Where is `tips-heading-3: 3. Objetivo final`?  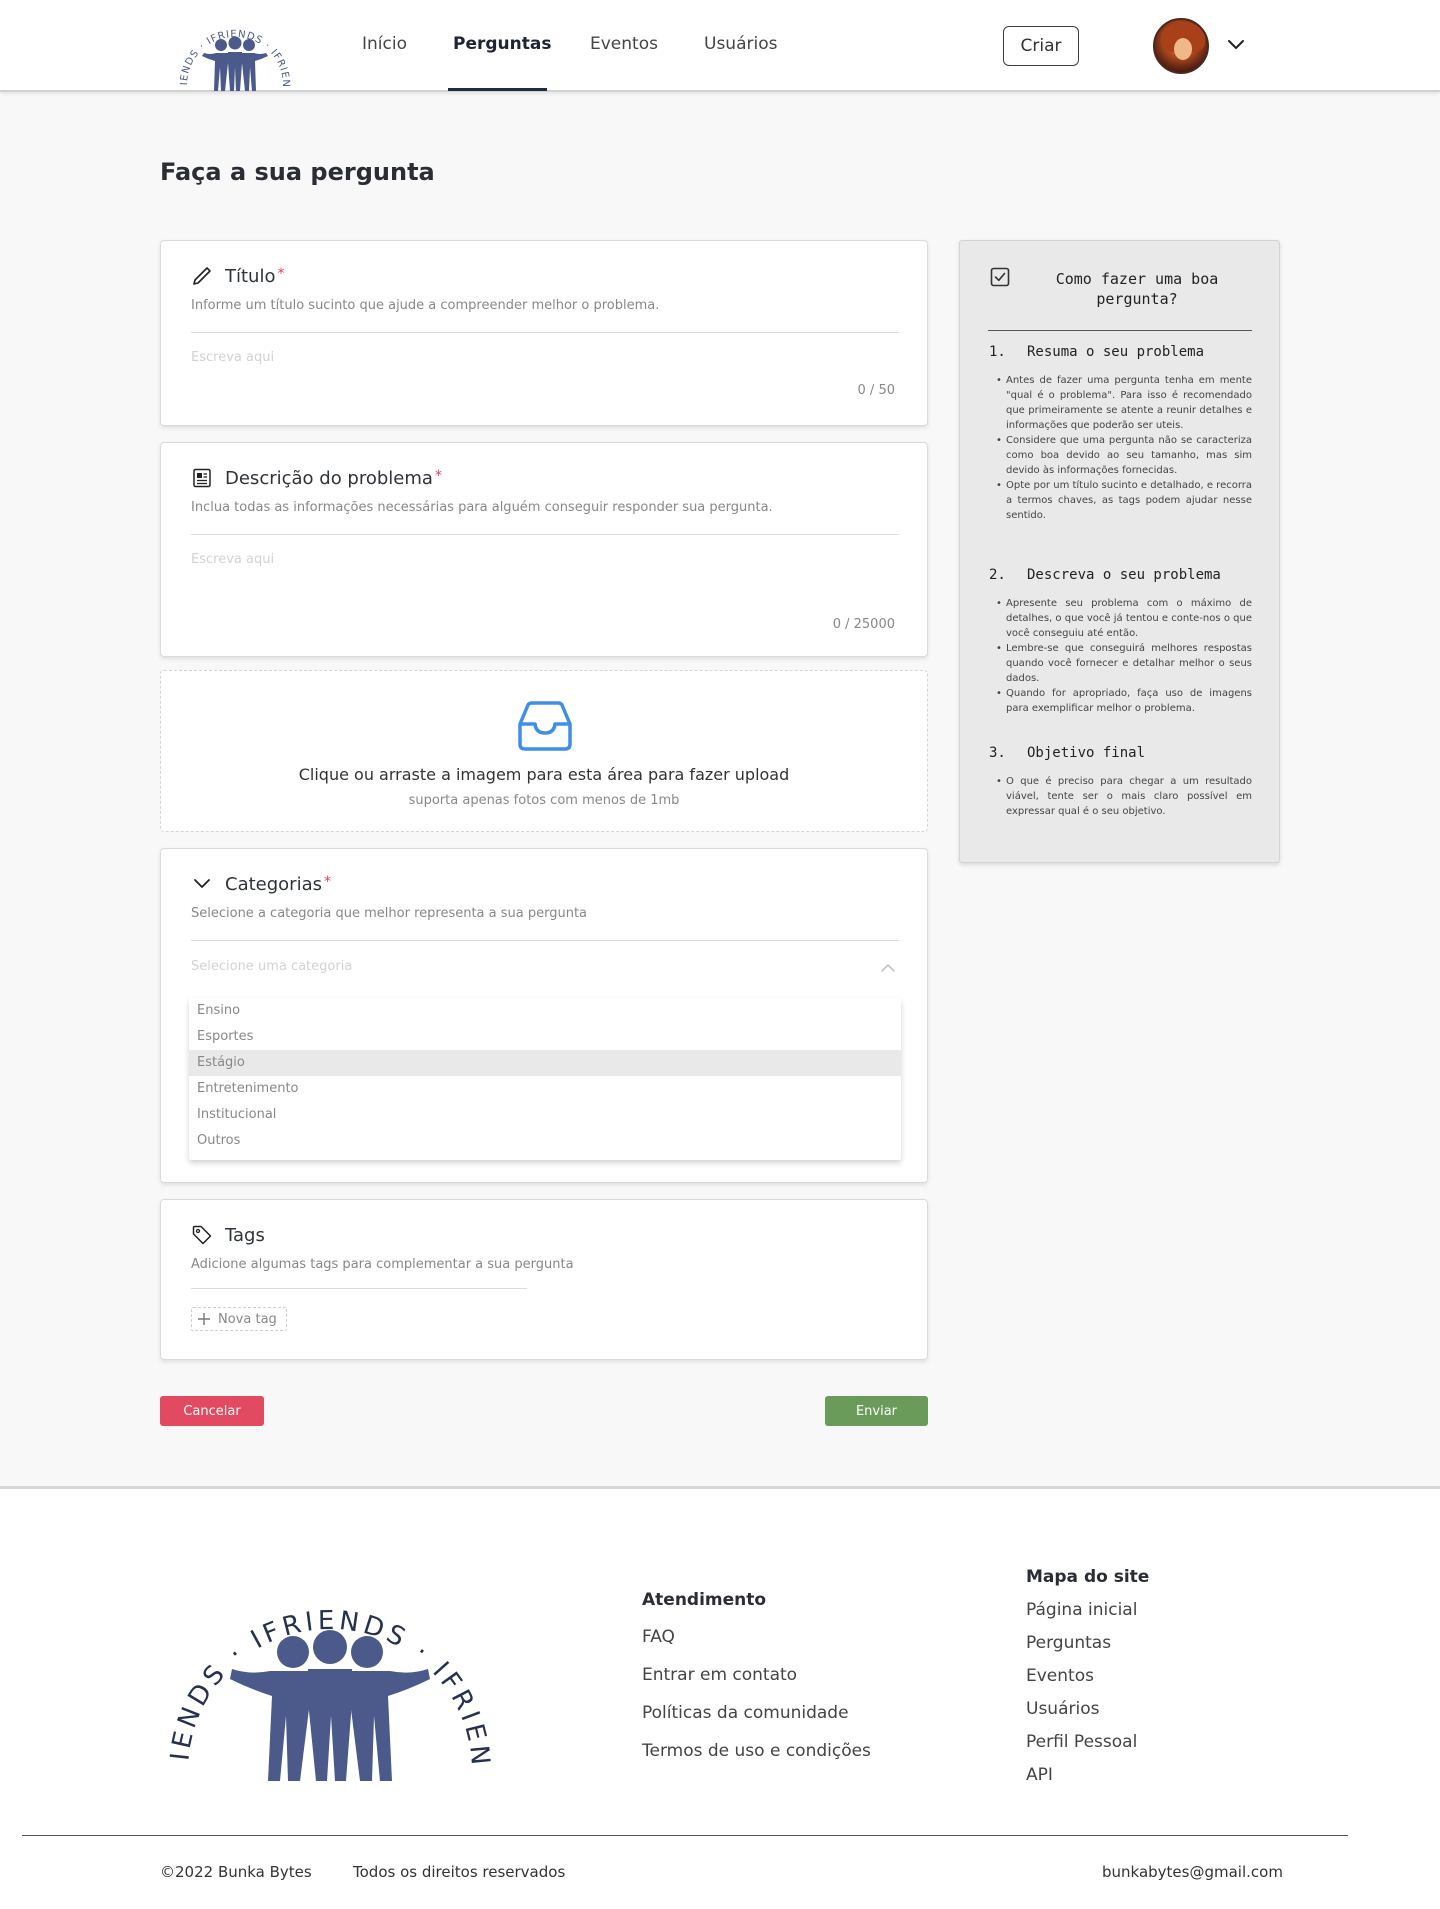 tips-heading-3: 3. Objetivo final is located at coordinates (1067, 753).